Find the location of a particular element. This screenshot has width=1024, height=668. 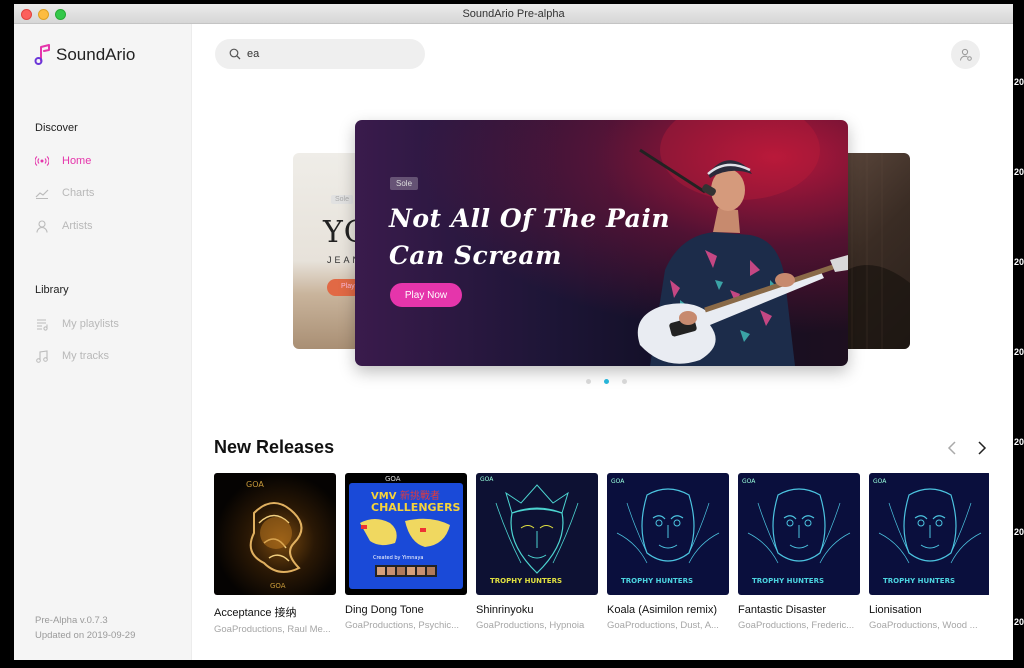

cover-text: CHALLENGERS is located at coordinates (416, 507).